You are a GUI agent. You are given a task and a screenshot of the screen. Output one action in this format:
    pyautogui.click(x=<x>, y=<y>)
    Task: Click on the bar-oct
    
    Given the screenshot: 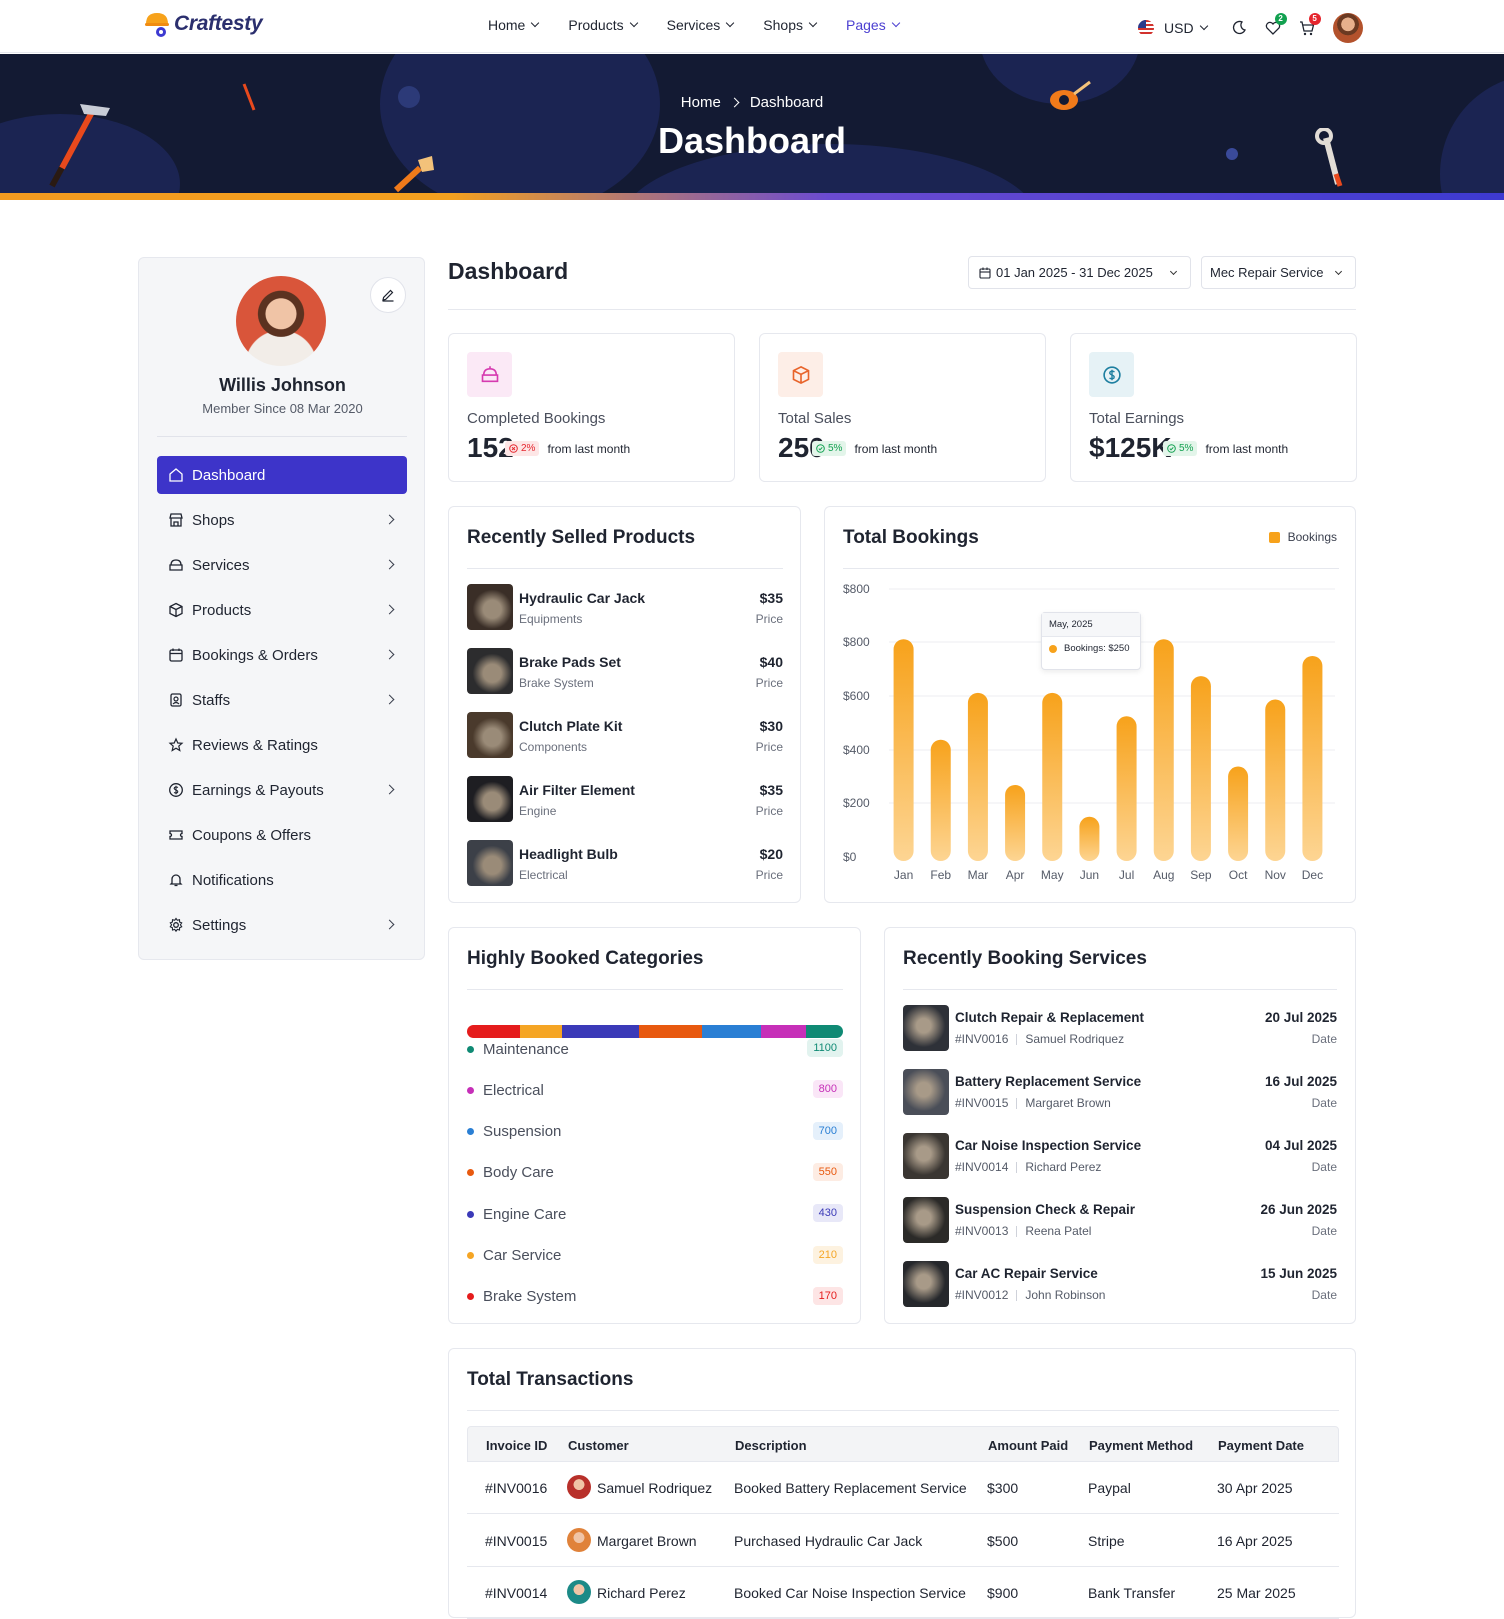 What is the action you would take?
    pyautogui.click(x=1238, y=813)
    